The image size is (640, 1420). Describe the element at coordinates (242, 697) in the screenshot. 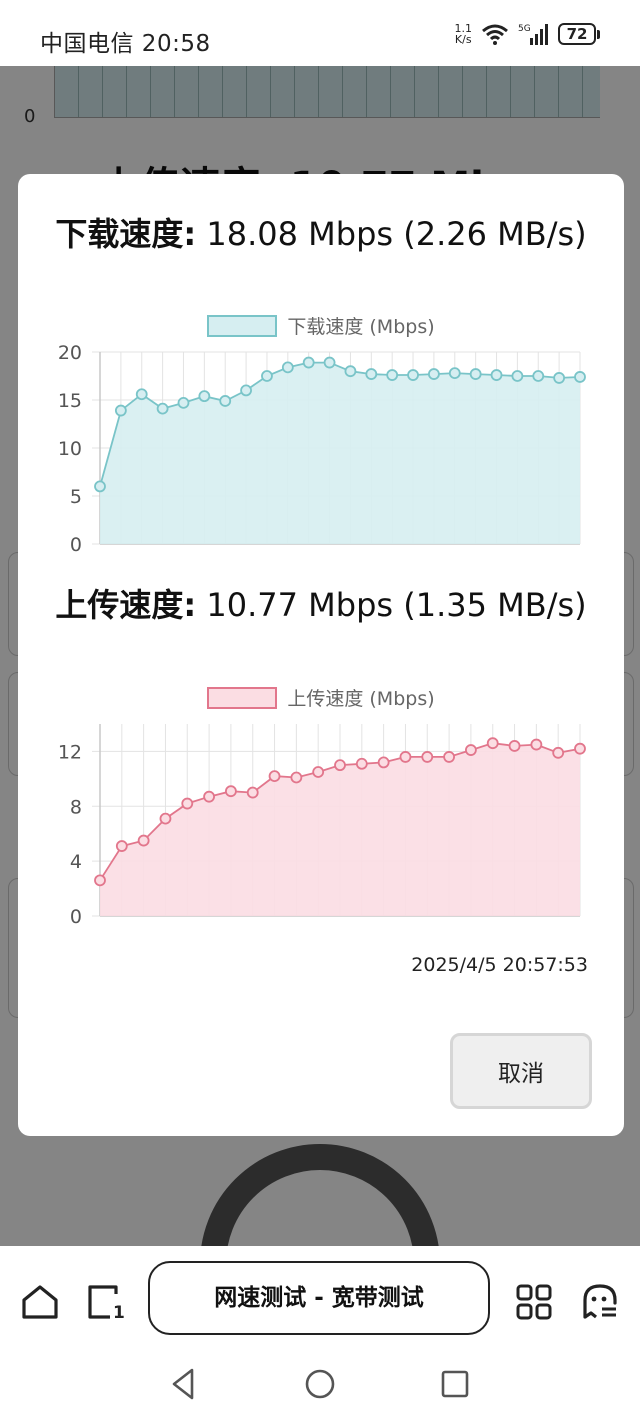

I see `upload-legend-swatch` at that location.